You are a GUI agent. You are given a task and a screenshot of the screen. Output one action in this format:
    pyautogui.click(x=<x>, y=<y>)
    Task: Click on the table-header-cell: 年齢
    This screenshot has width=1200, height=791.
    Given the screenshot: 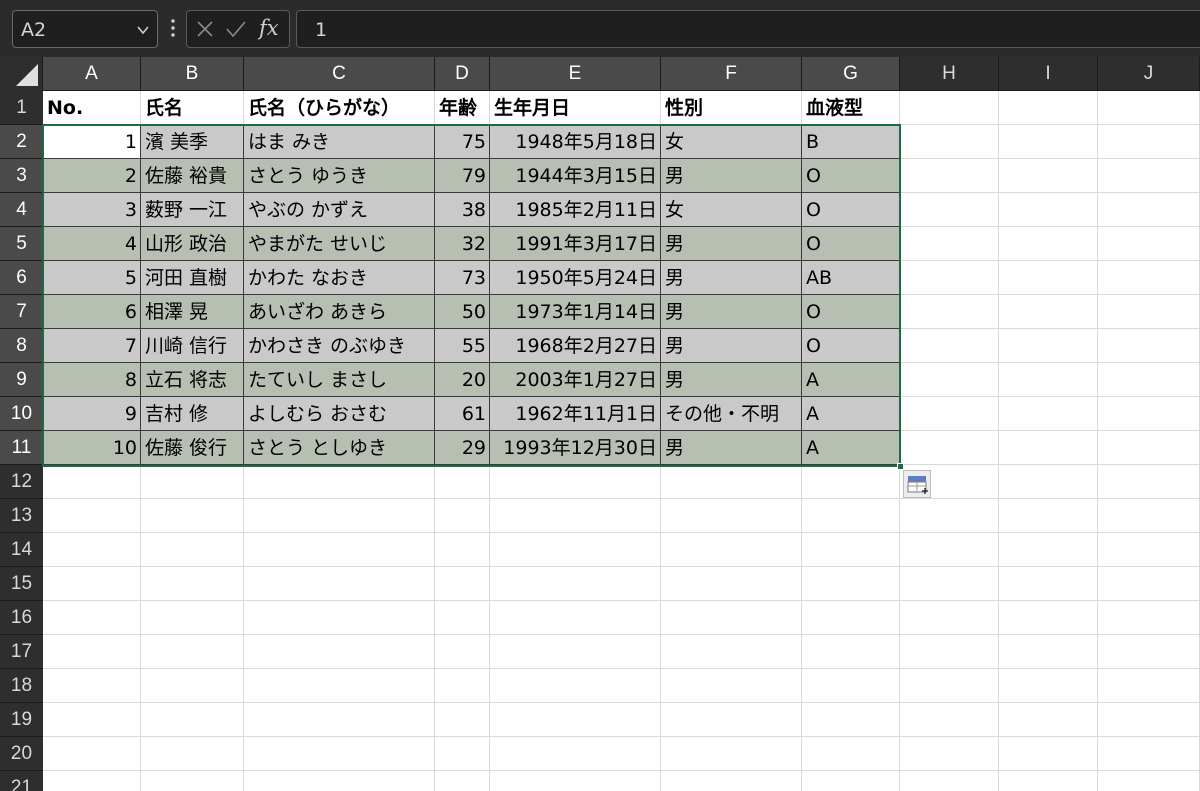 What is the action you would take?
    pyautogui.click(x=462, y=108)
    